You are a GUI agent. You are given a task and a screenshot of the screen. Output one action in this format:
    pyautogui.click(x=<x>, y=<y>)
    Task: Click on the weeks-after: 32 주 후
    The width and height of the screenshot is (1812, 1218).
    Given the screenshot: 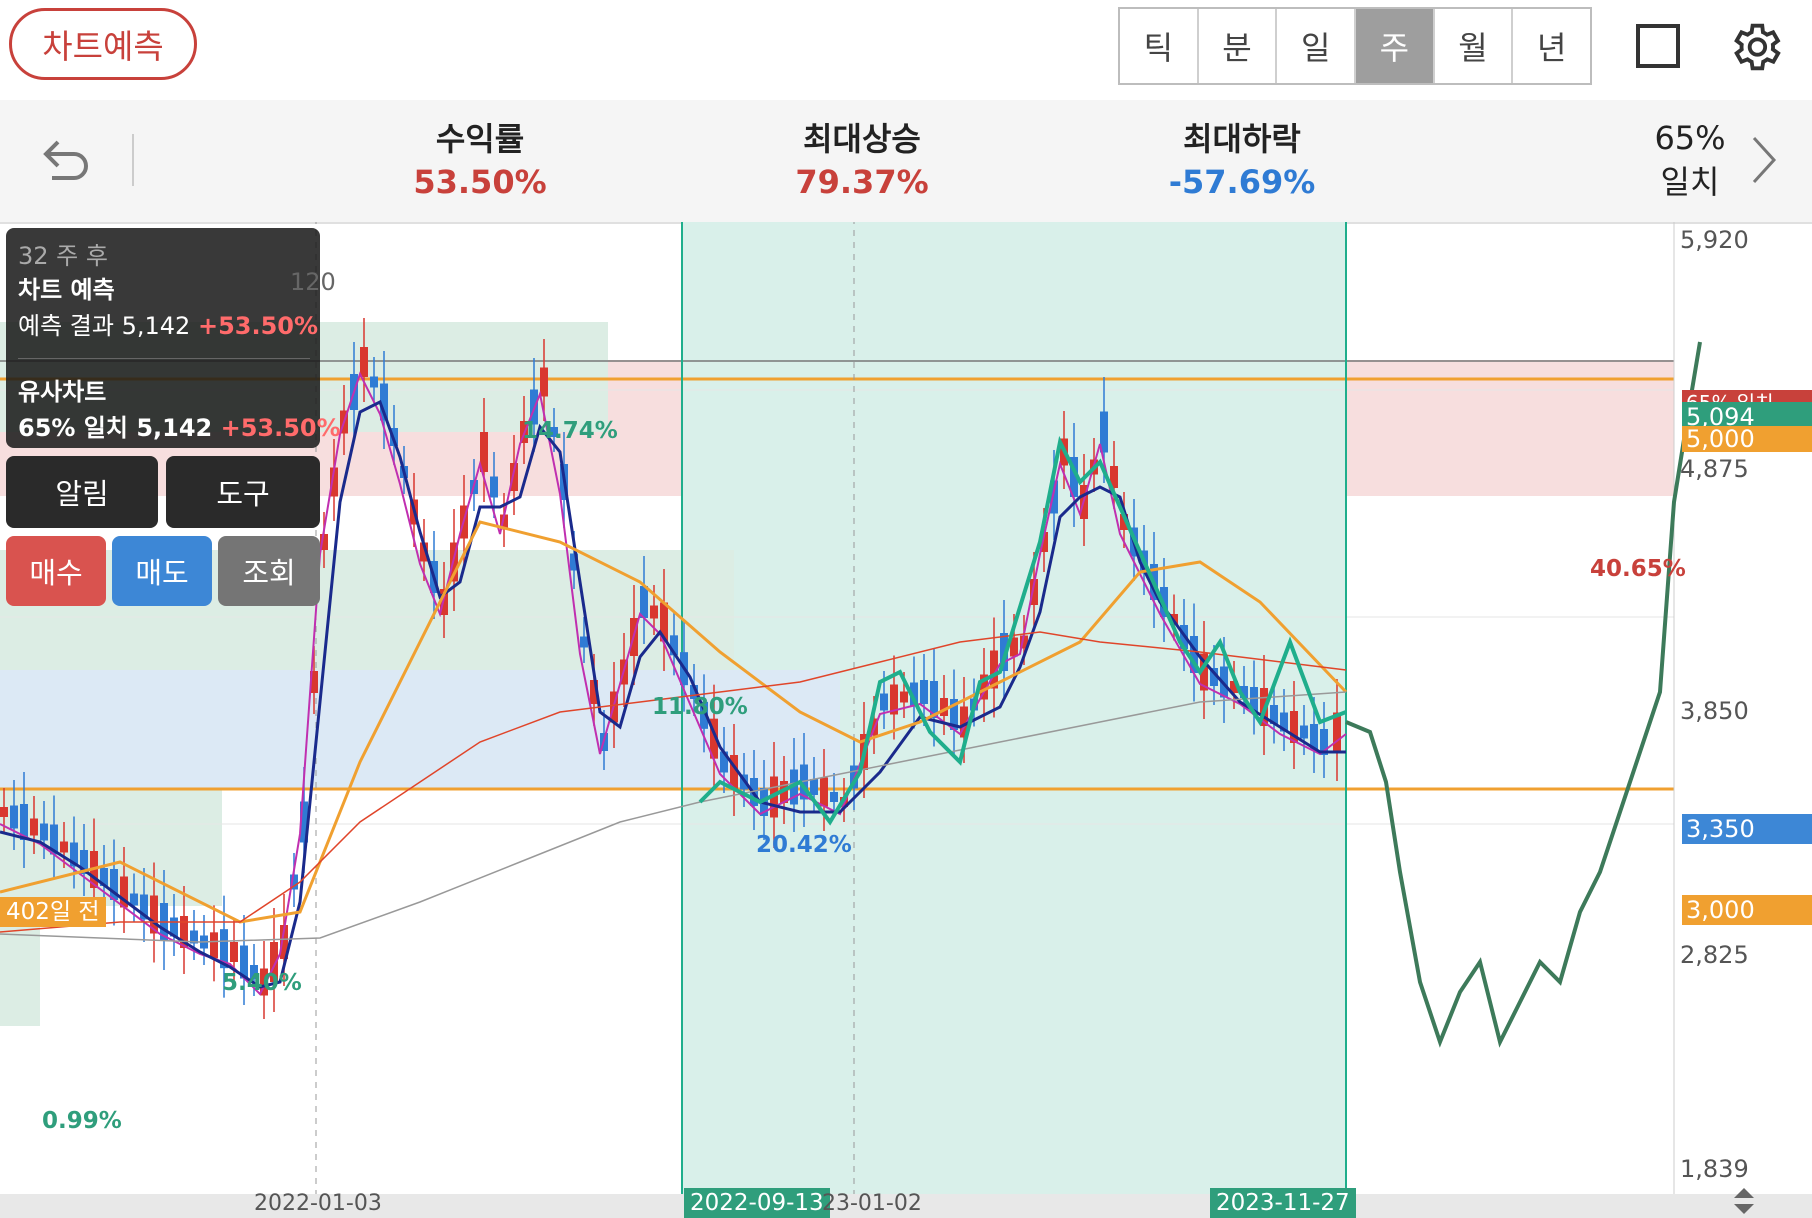 What is the action you would take?
    pyautogui.click(x=63, y=256)
    